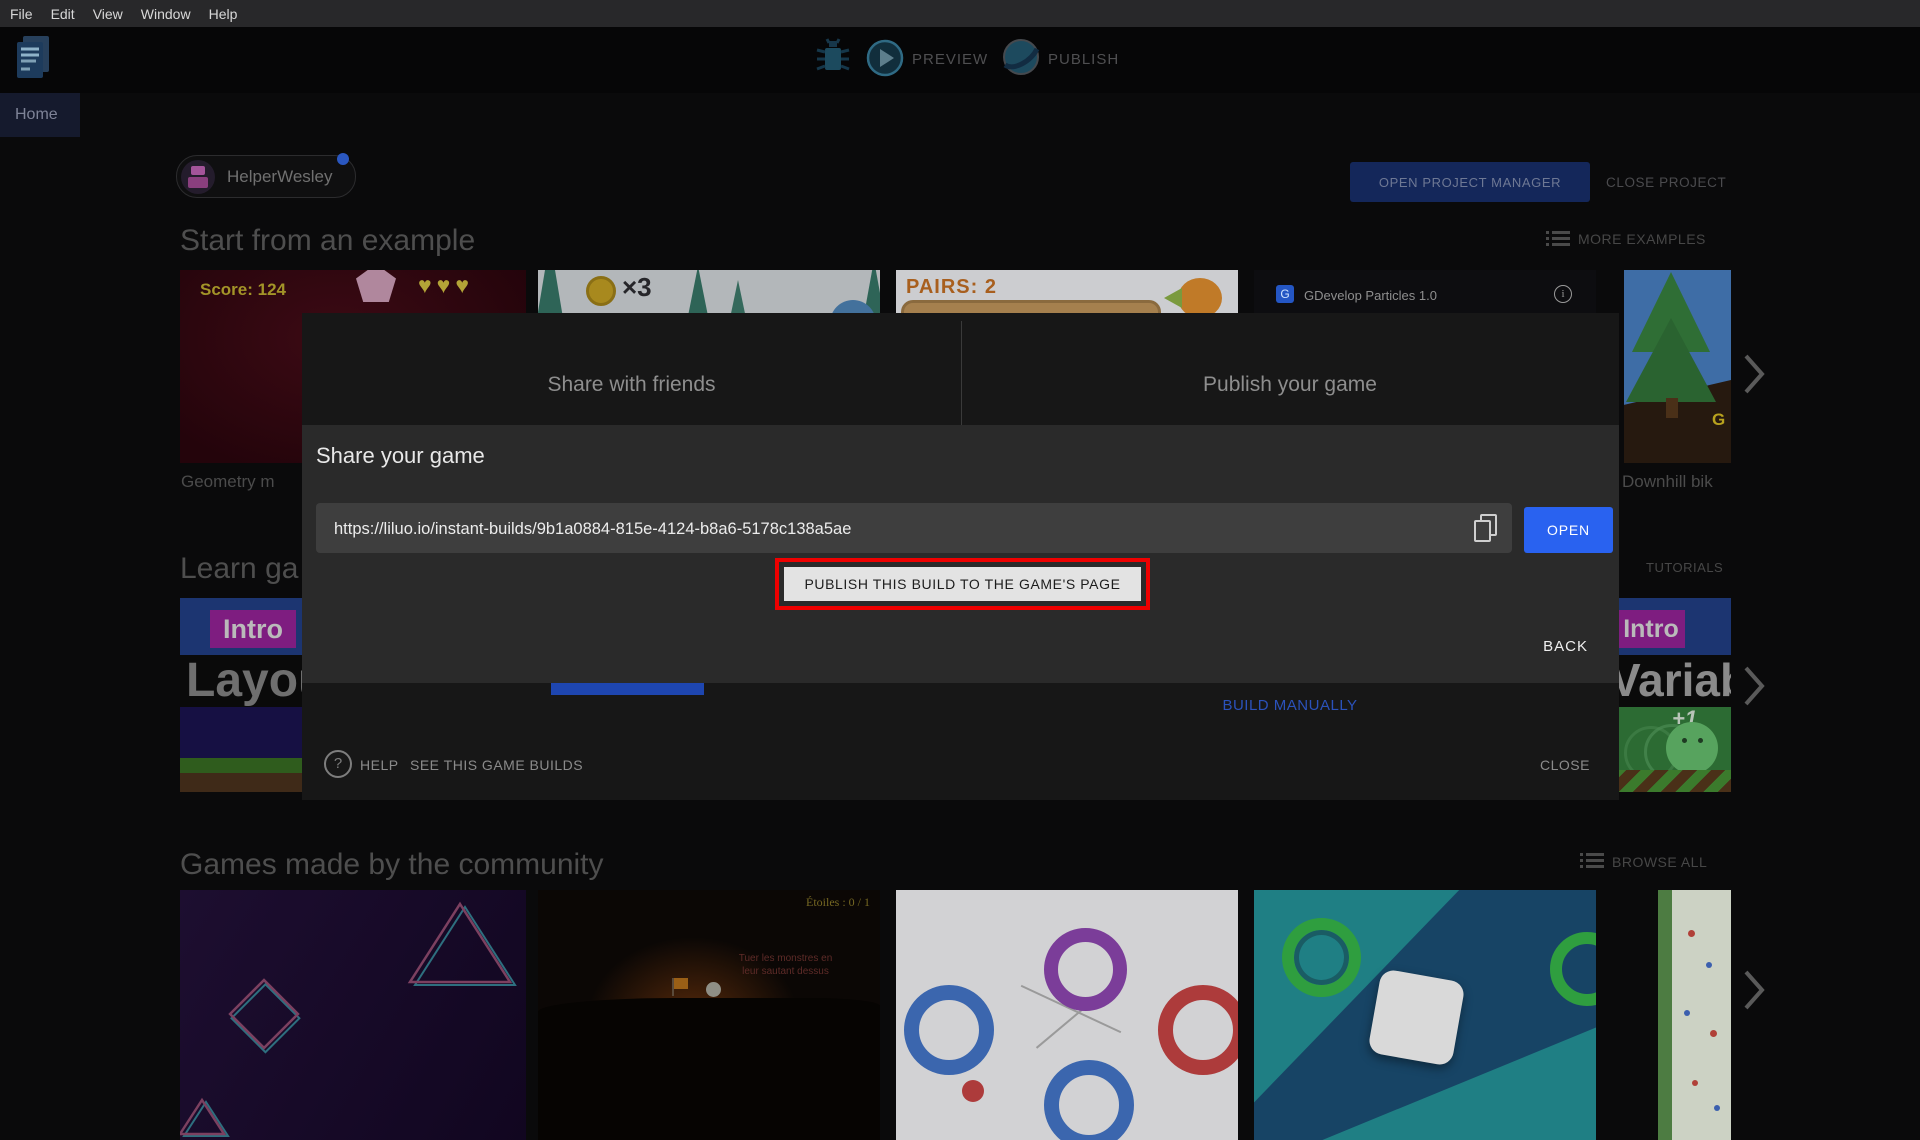 The image size is (1920, 1140). I want to click on info-icon: i, so click(1563, 294).